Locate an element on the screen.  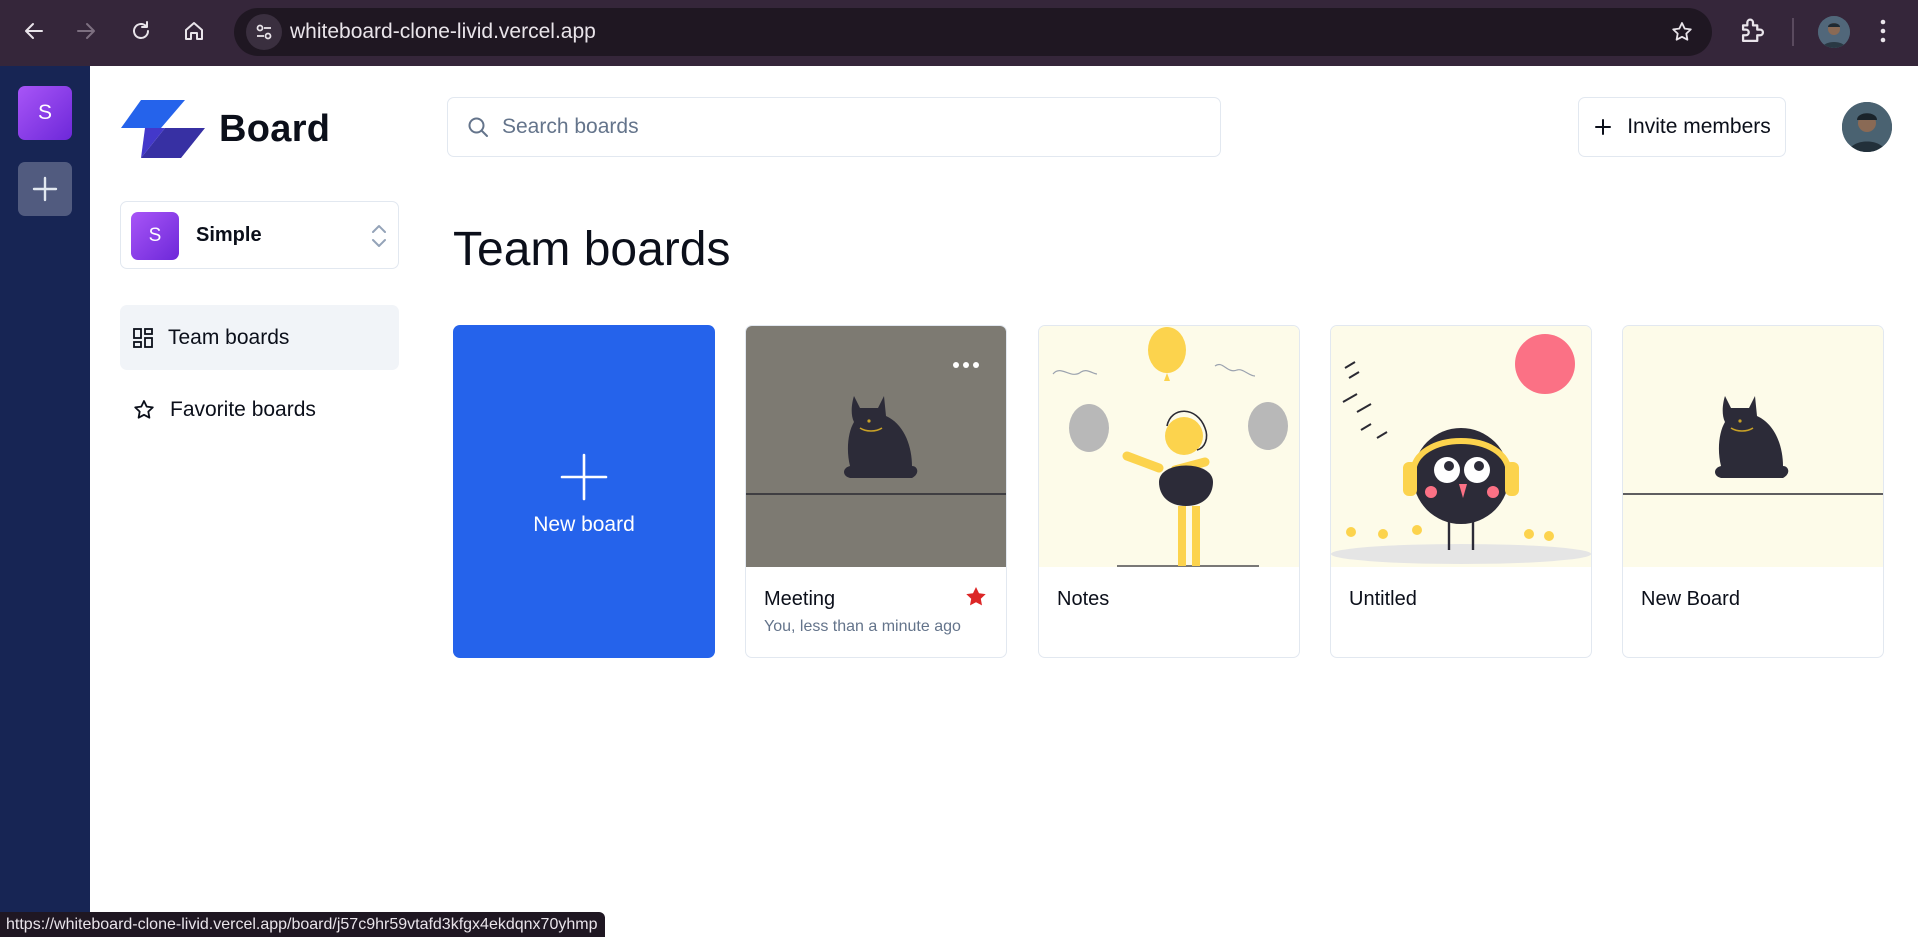
search-icon is located at coordinates (478, 129).